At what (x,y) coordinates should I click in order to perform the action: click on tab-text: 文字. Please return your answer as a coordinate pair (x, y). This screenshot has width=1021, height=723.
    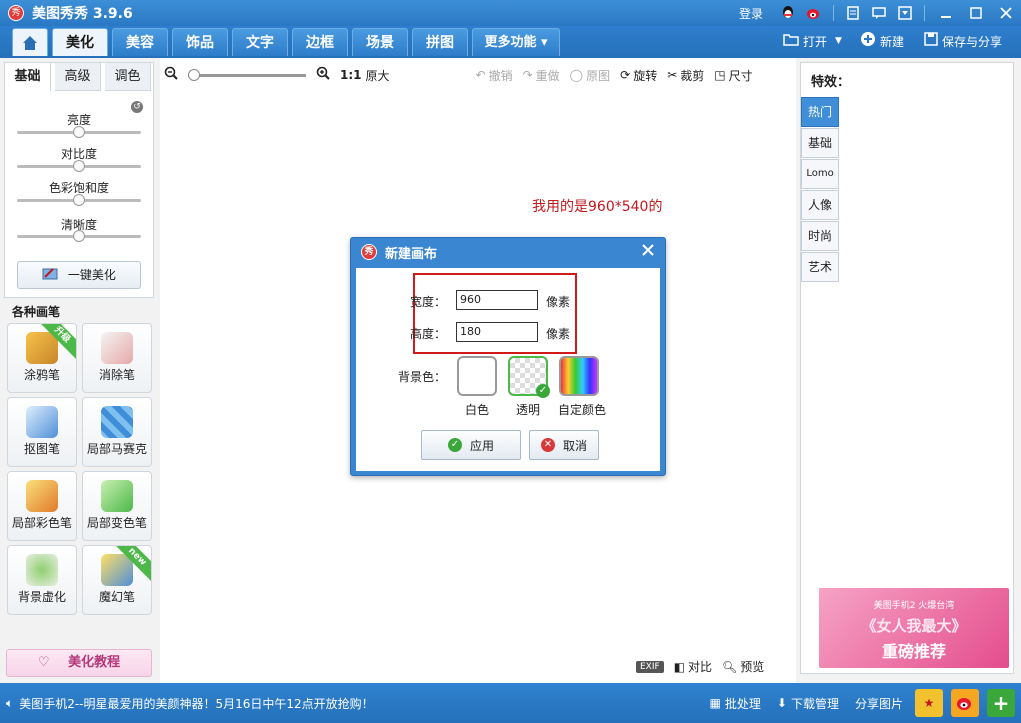
    Looking at the image, I should click on (260, 42).